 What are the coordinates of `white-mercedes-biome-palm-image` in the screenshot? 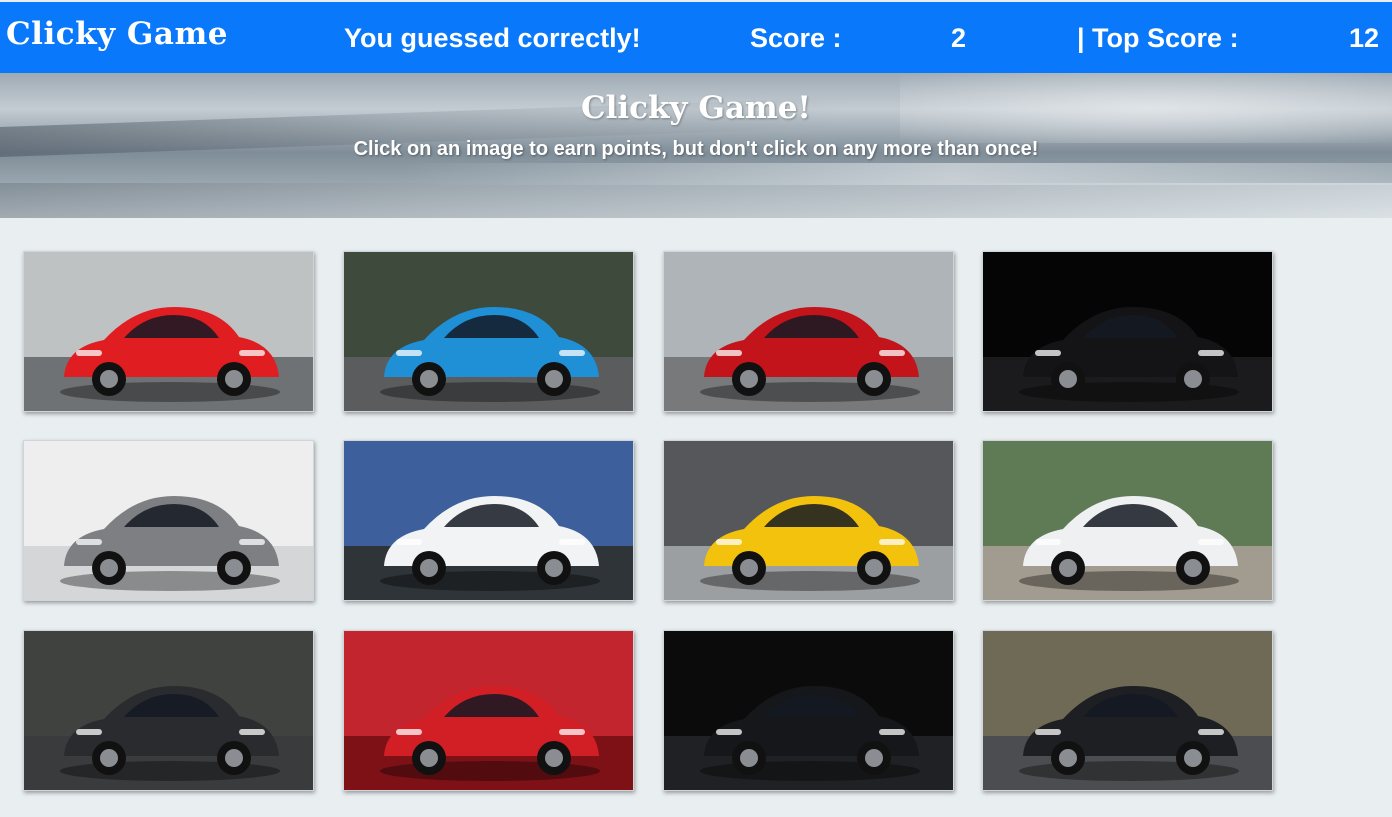 It's located at (488, 520).